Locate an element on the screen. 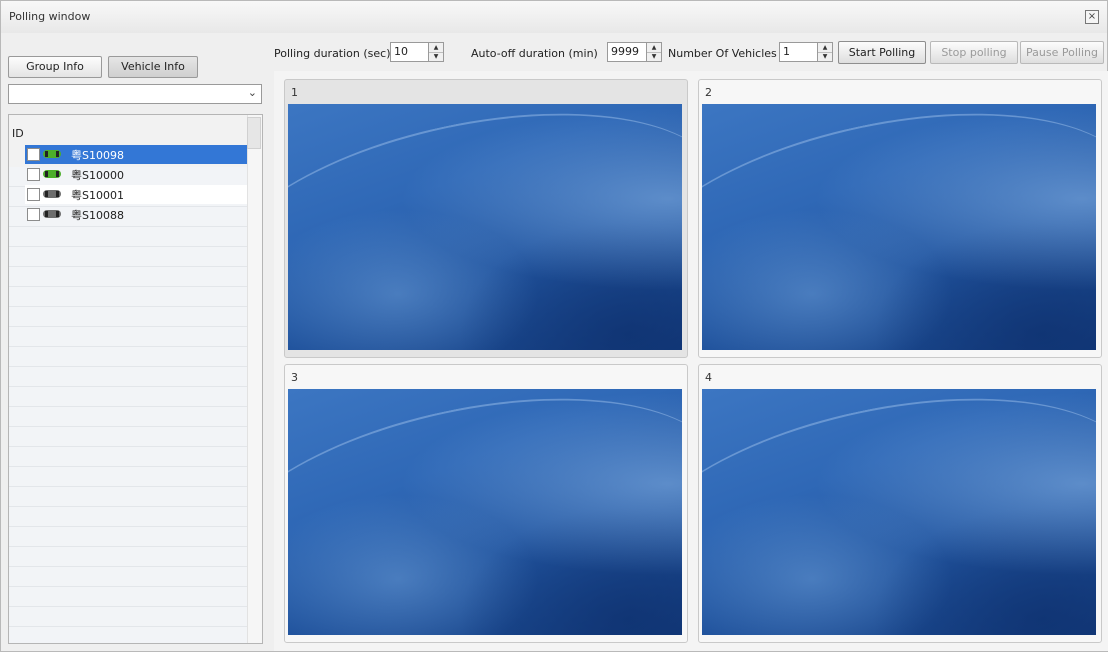 This screenshot has width=1108, height=652. tree-scrollbar-thumb is located at coordinates (254, 133).